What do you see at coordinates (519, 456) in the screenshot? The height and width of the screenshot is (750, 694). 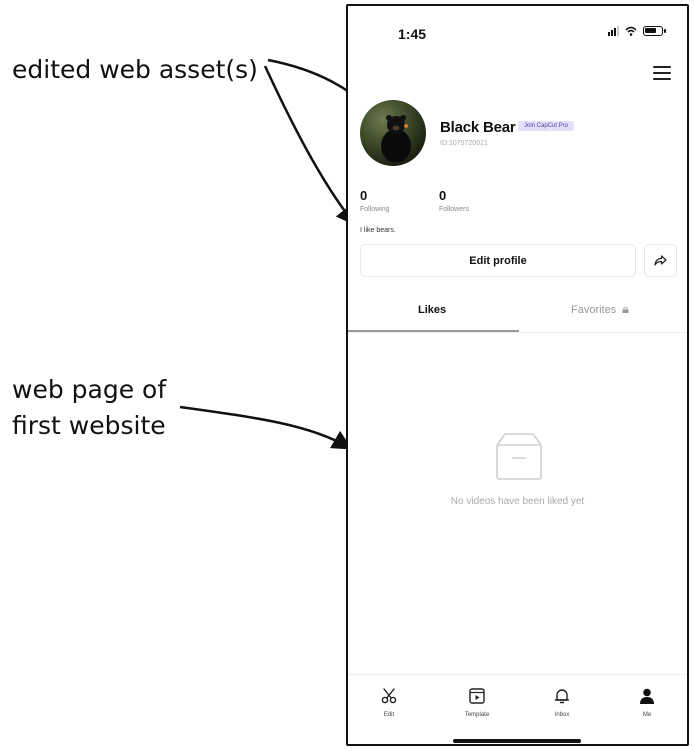 I see `empty-box-icon` at bounding box center [519, 456].